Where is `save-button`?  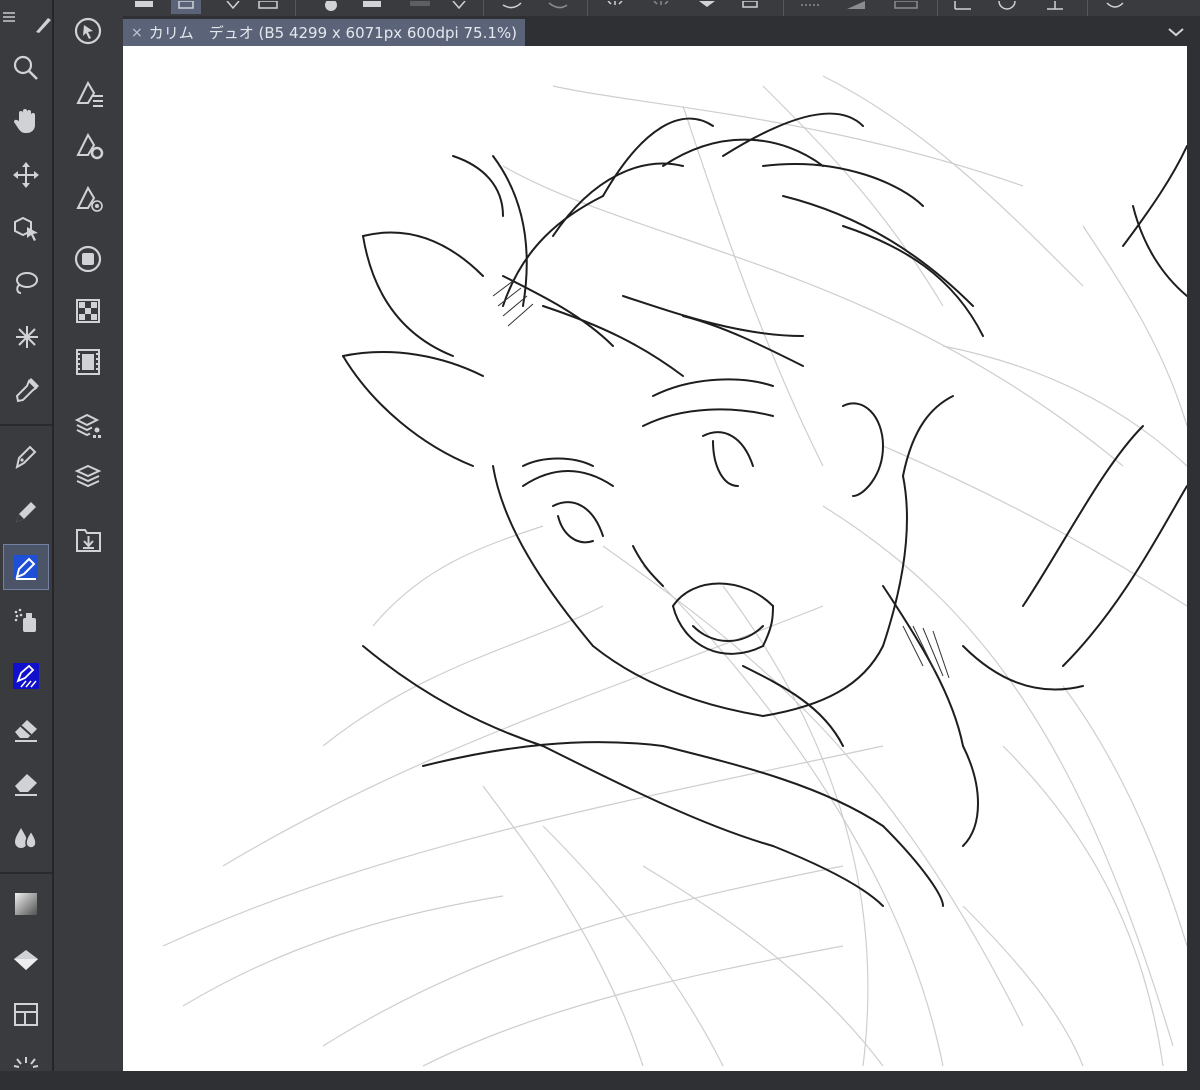
save-button is located at coordinates (186, 7).